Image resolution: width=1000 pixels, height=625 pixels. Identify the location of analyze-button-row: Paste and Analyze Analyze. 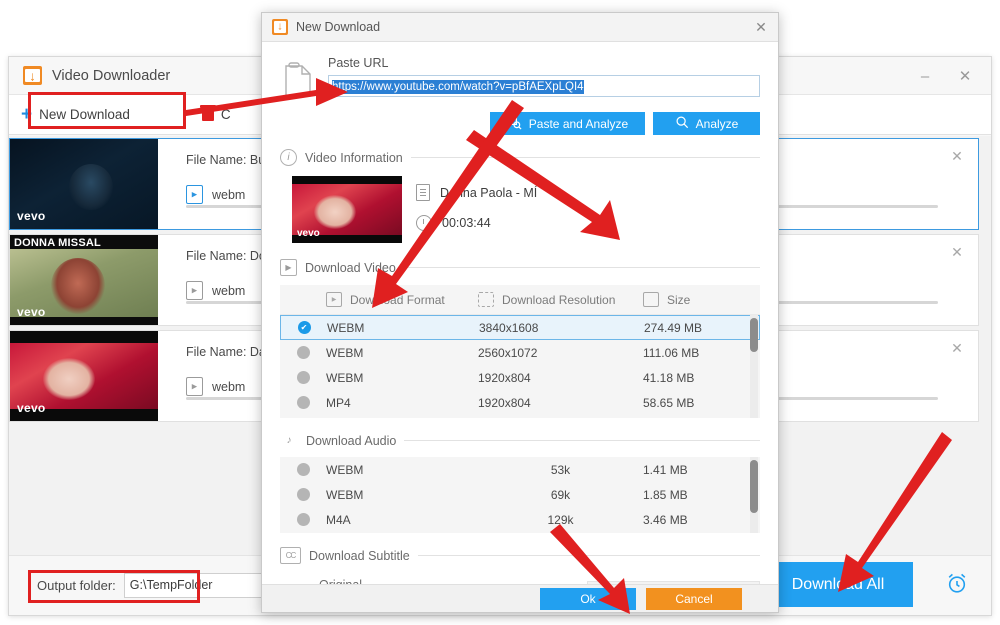
(520, 123).